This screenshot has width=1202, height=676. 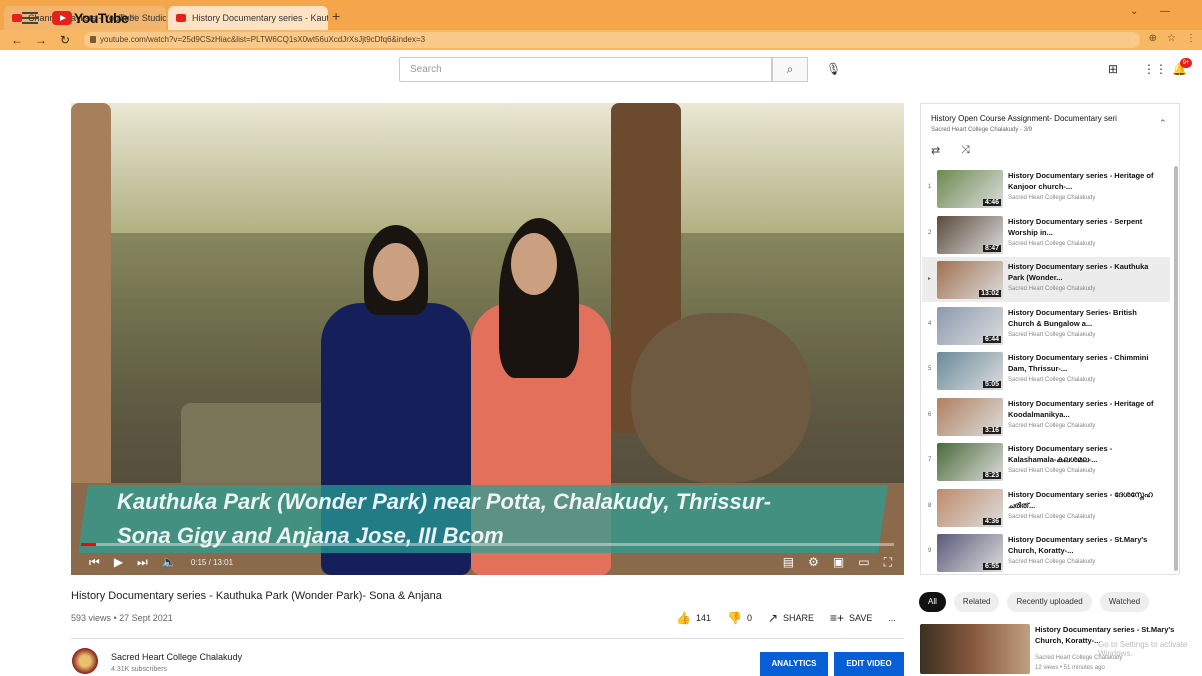 I want to click on microphone-icon: 🎙, so click(x=833, y=69).